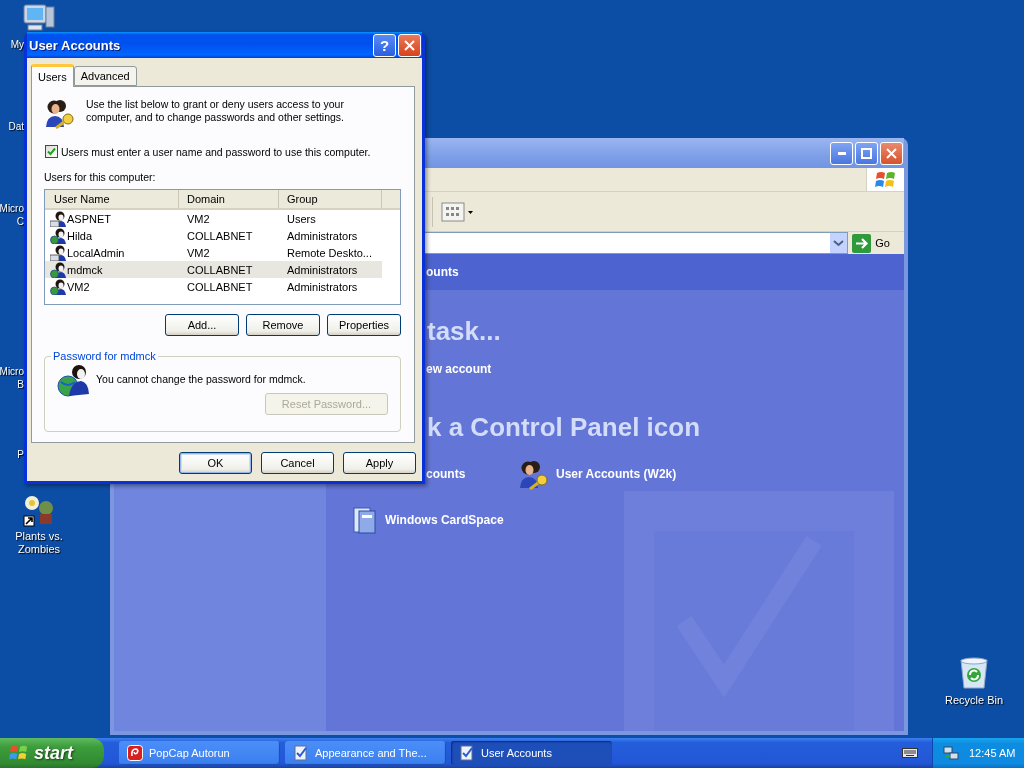 The height and width of the screenshot is (768, 1024). I want to click on help-button: ?, so click(384, 45).